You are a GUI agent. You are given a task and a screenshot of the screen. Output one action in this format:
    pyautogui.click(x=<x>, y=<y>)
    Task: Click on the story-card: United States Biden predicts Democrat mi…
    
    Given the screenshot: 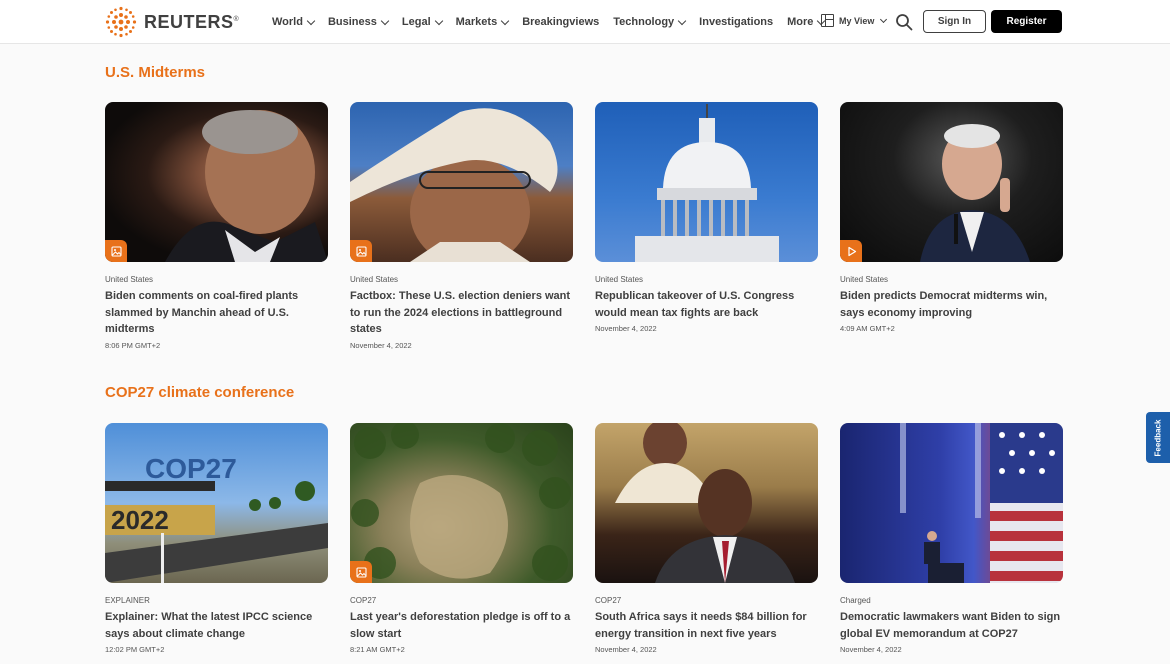 What is the action you would take?
    pyautogui.click(x=951, y=226)
    